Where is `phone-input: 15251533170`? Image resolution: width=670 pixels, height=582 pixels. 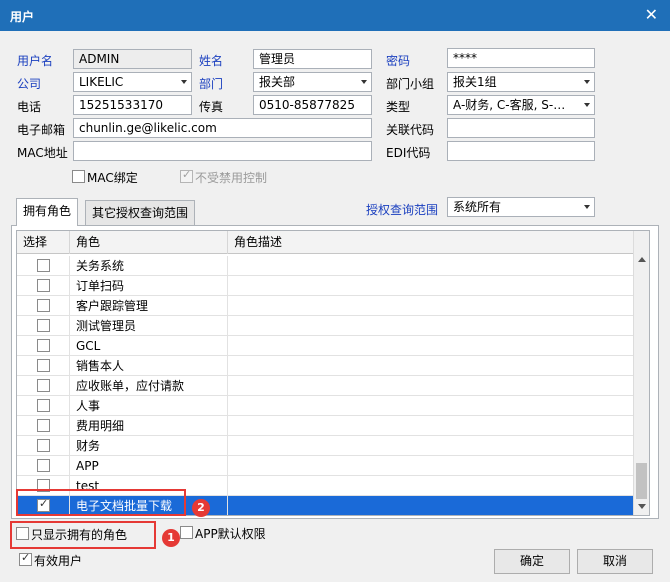 phone-input: 15251533170 is located at coordinates (132, 105).